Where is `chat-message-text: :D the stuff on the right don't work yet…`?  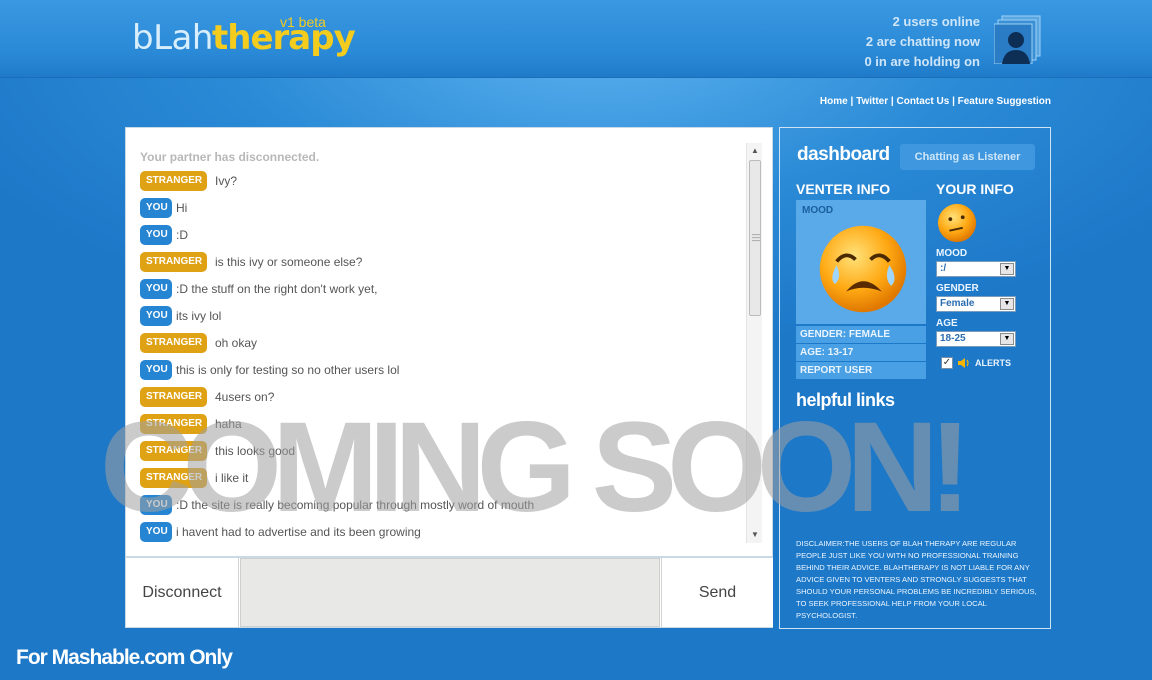
chat-message-text: :D the stuff on the right don't work yet… is located at coordinates (277, 288).